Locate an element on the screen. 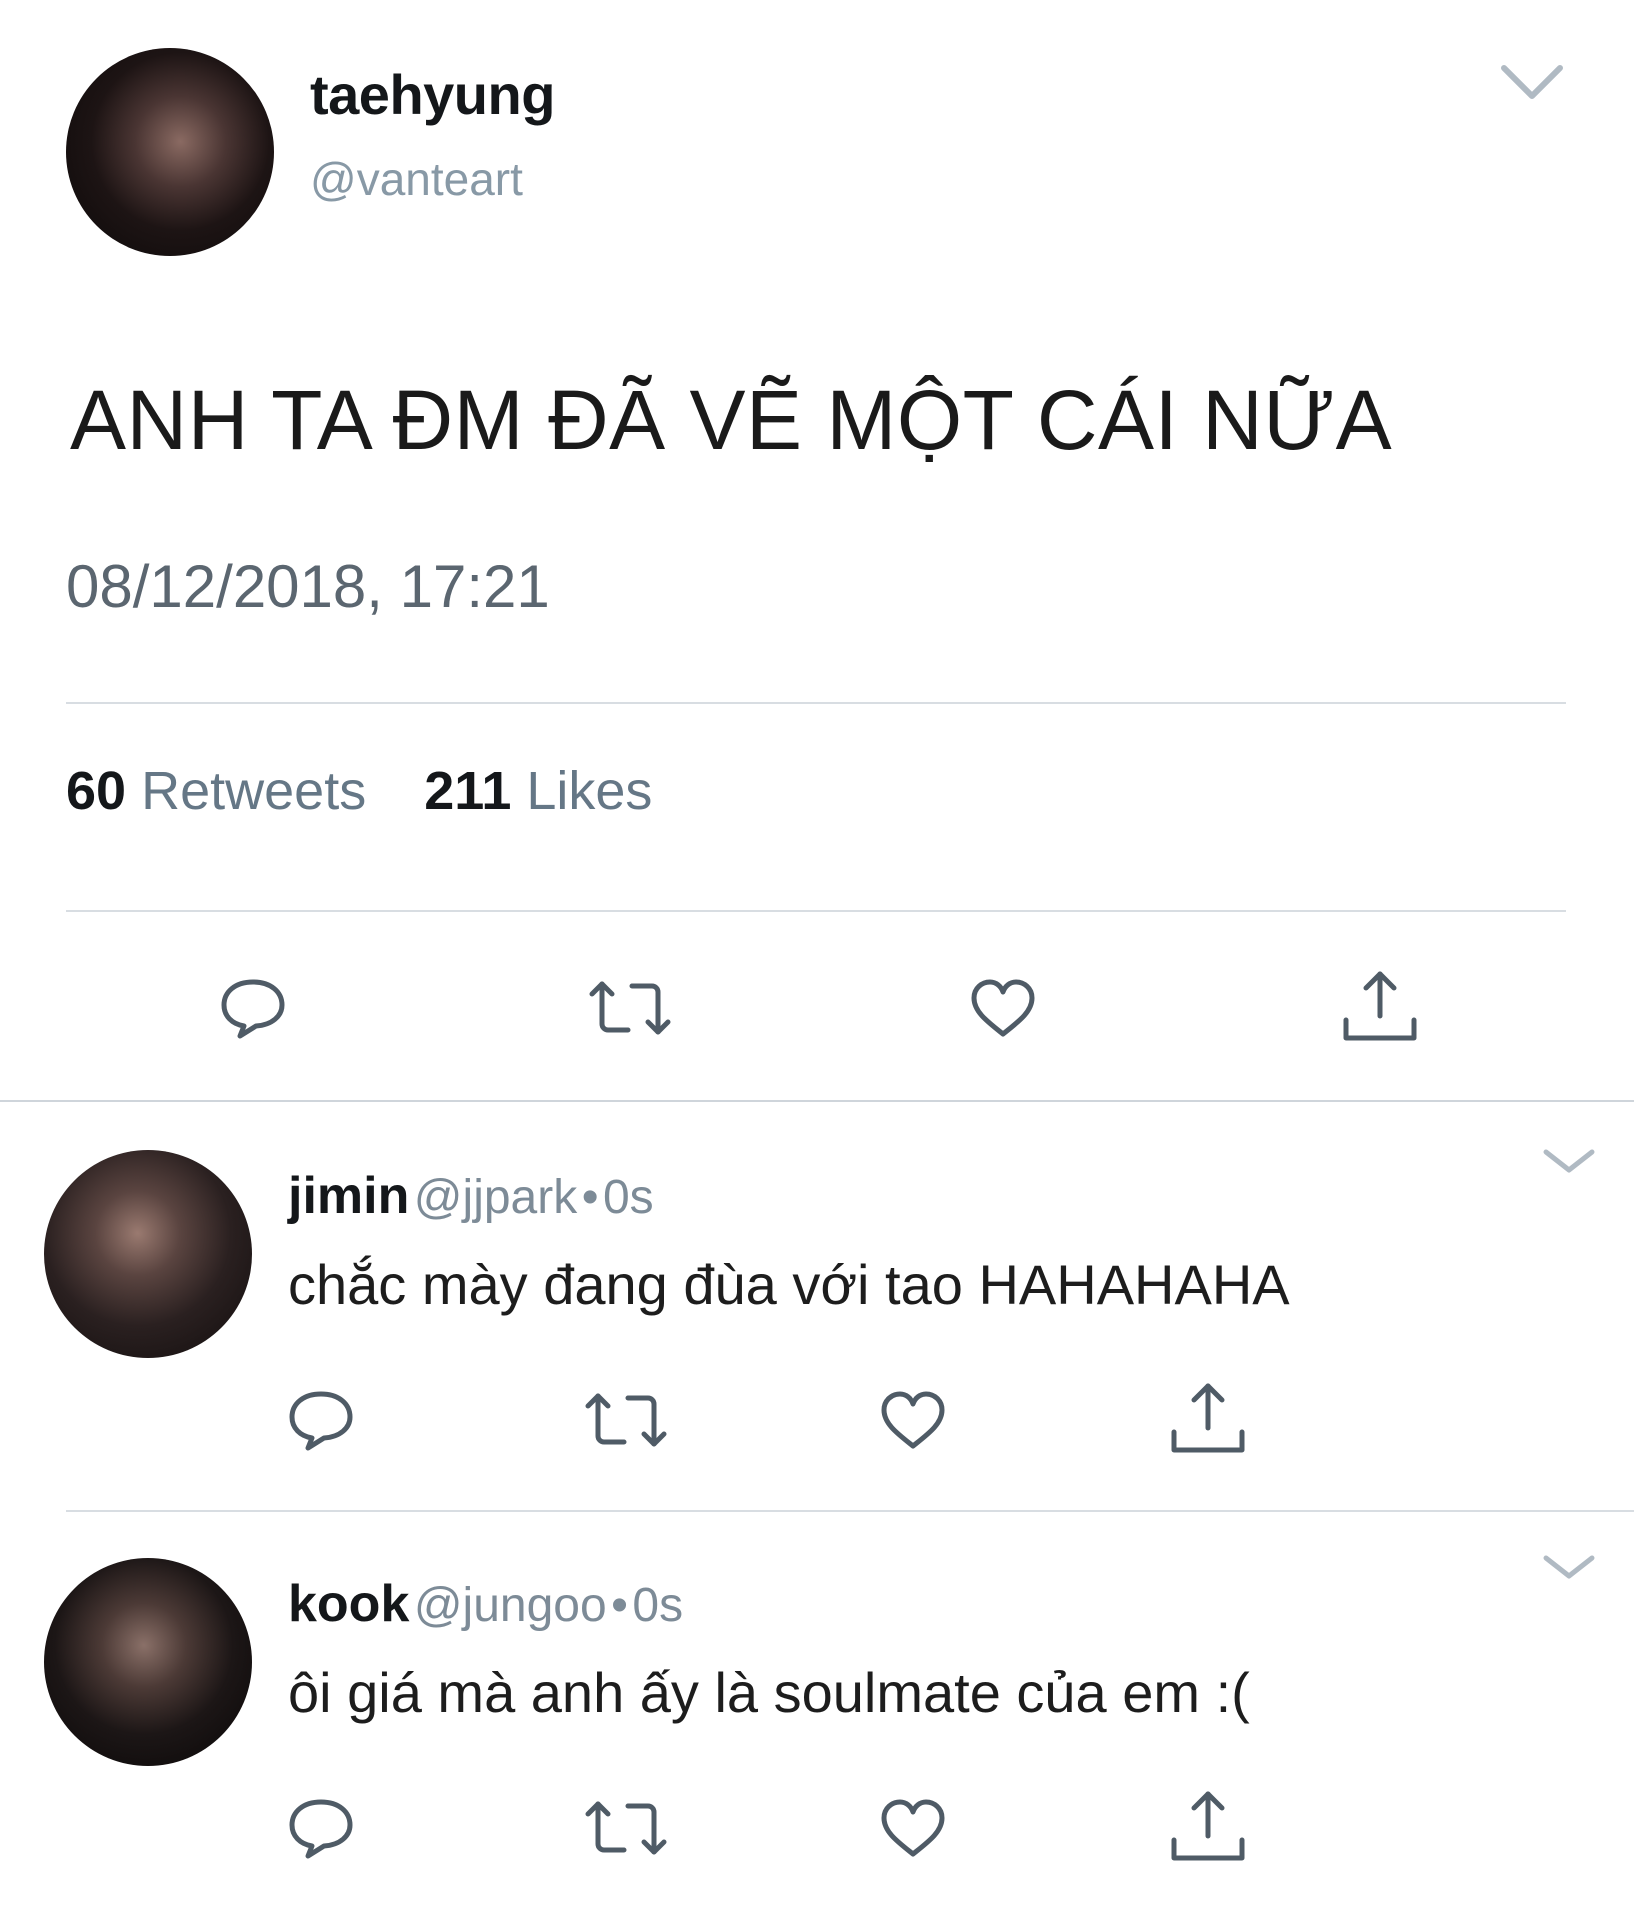  retweets-stat: 60 Retweets is located at coordinates (216, 791).